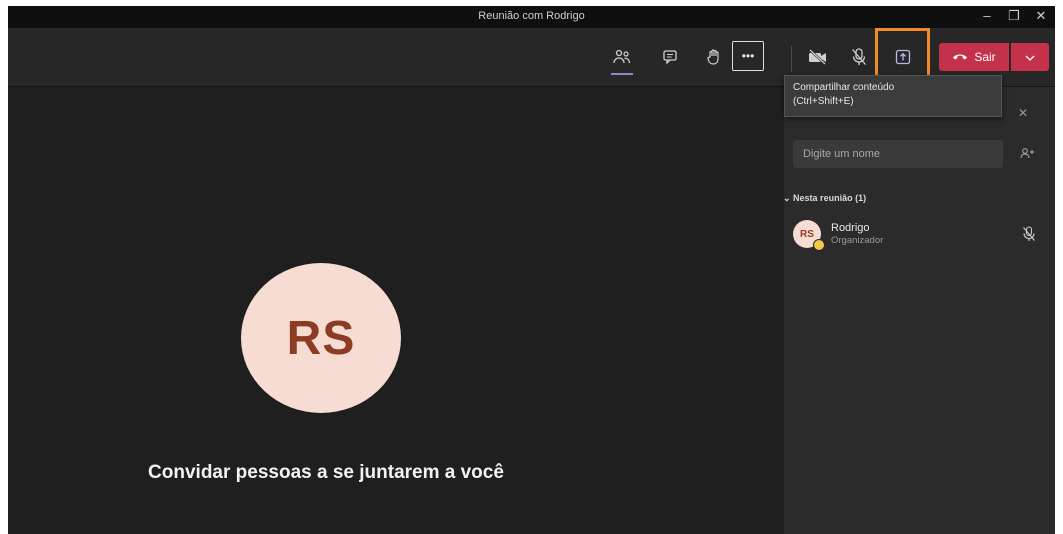  I want to click on leave-button: Sair, so click(974, 57).